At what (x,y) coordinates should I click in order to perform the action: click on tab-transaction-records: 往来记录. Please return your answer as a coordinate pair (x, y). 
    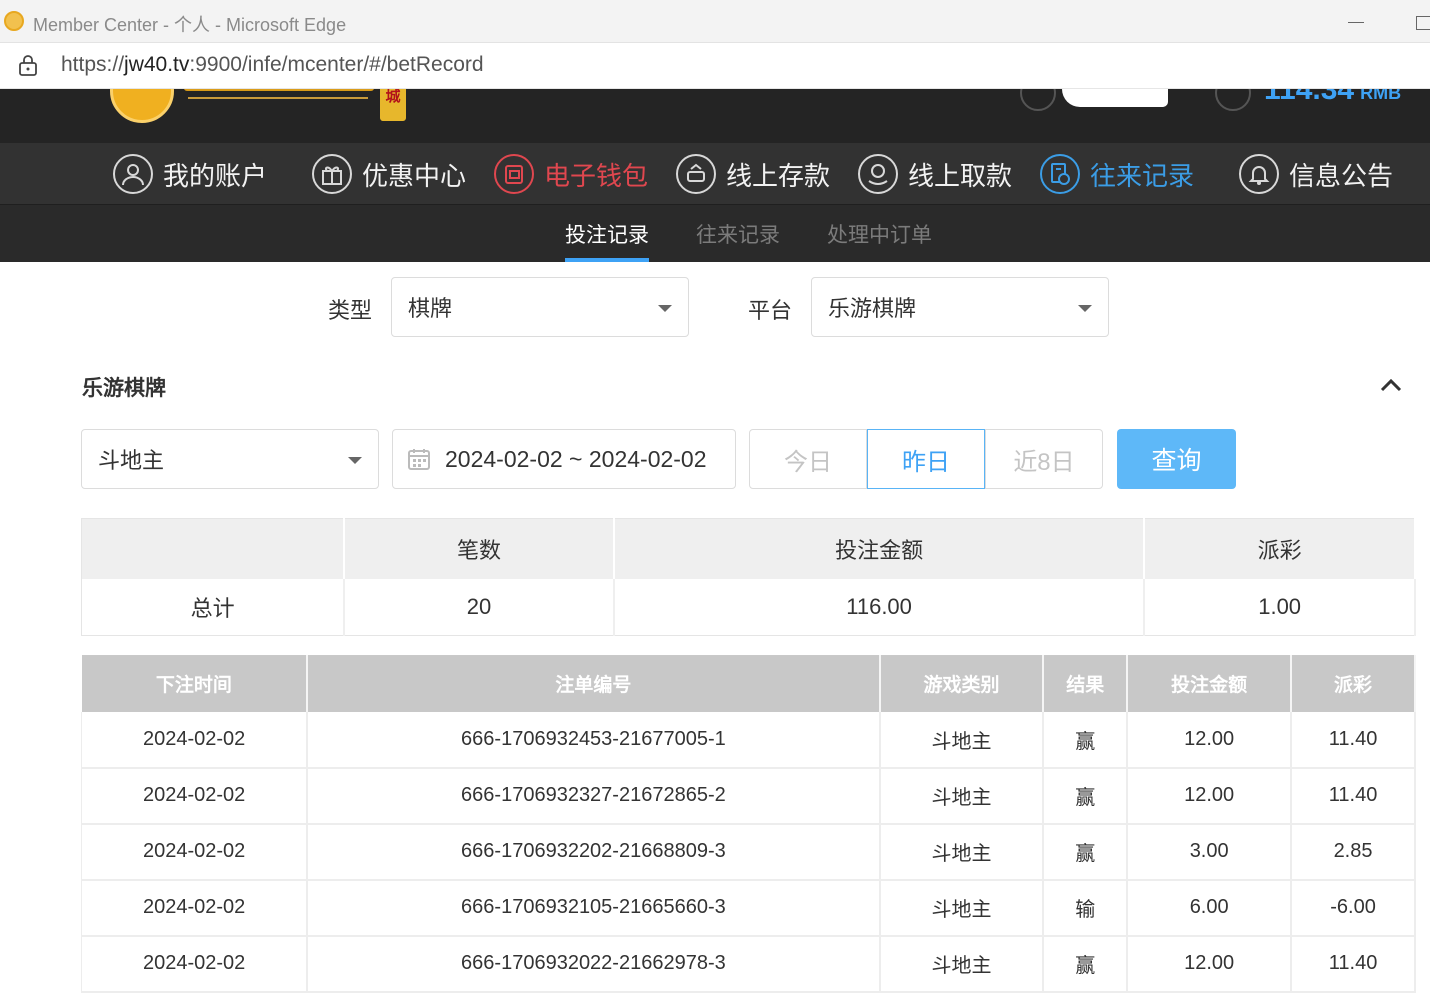
    Looking at the image, I should click on (738, 234).